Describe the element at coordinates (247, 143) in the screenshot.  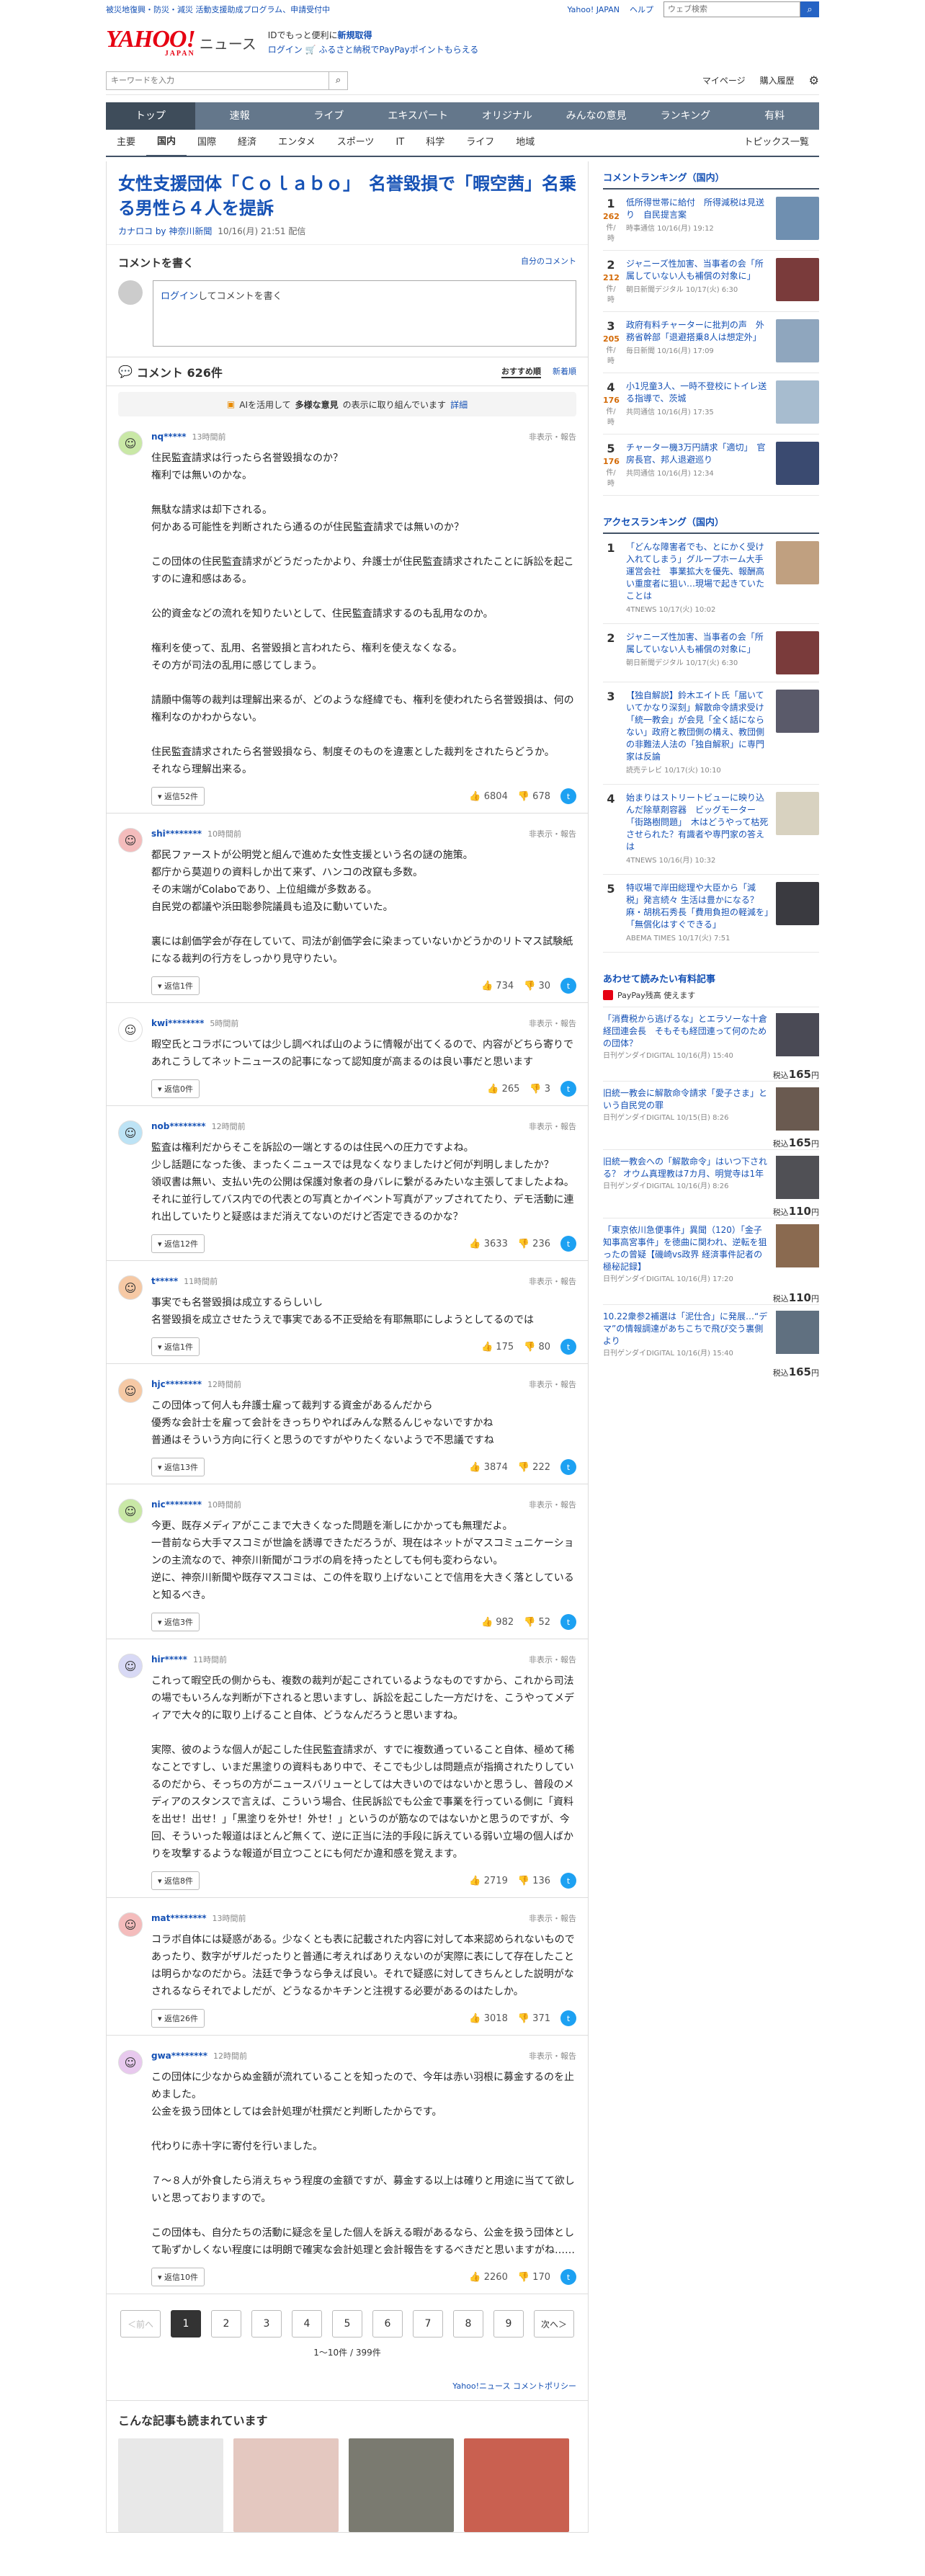
I see `category-item: 経済` at that location.